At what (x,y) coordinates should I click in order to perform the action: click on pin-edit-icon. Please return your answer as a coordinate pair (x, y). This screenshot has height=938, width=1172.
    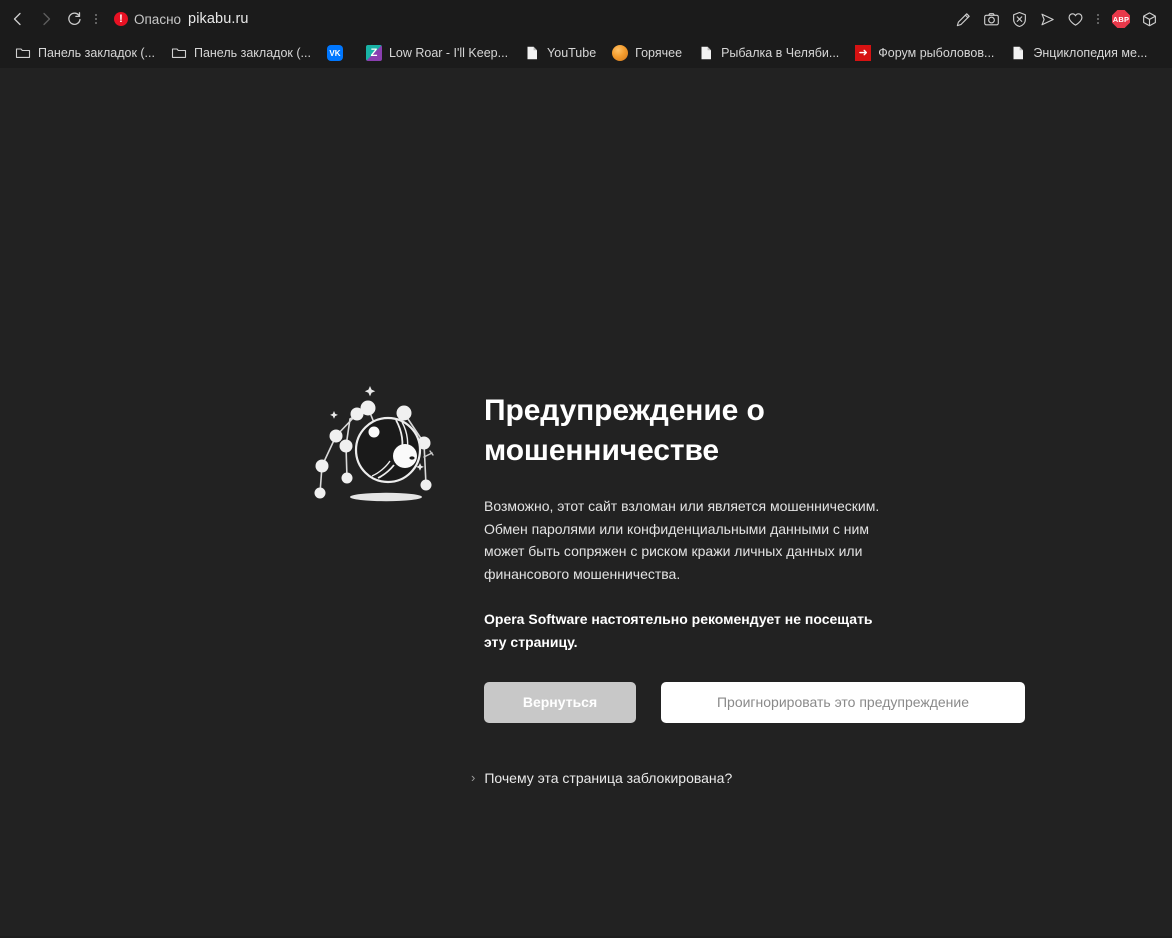
    Looking at the image, I should click on (963, 19).